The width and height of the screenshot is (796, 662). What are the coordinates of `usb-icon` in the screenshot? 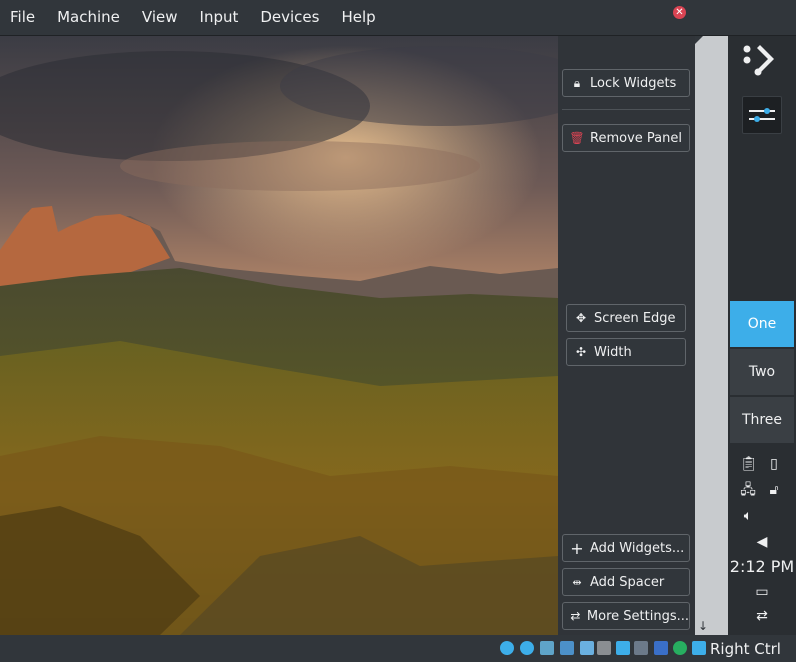 It's located at (587, 648).